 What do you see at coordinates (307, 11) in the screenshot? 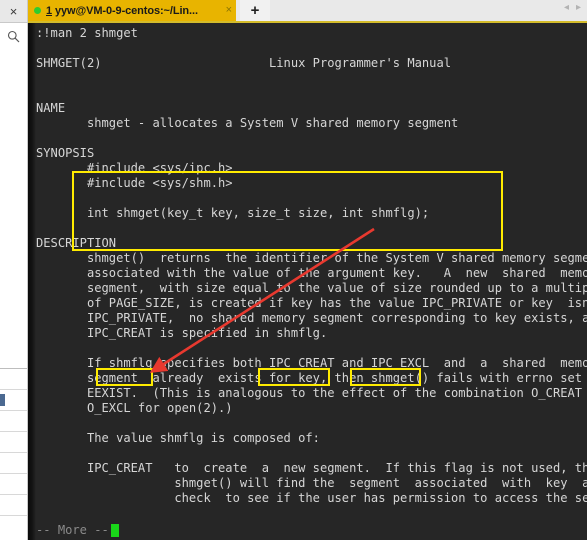
I see `tab-bar: 1 yyw@VM-0-9-centos:~/Lin... × + ◂ ▸` at bounding box center [307, 11].